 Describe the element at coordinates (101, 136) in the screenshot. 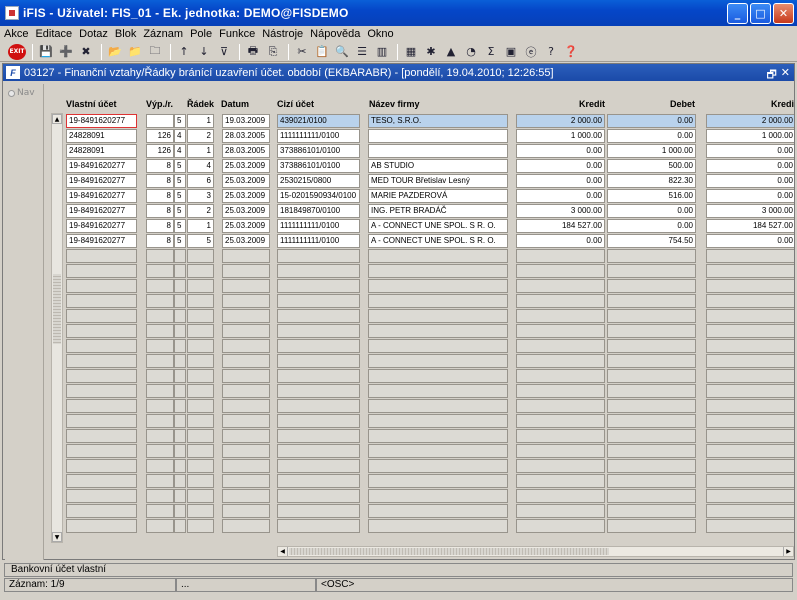

I see `cell-vlastni-ucet: 24828091` at that location.